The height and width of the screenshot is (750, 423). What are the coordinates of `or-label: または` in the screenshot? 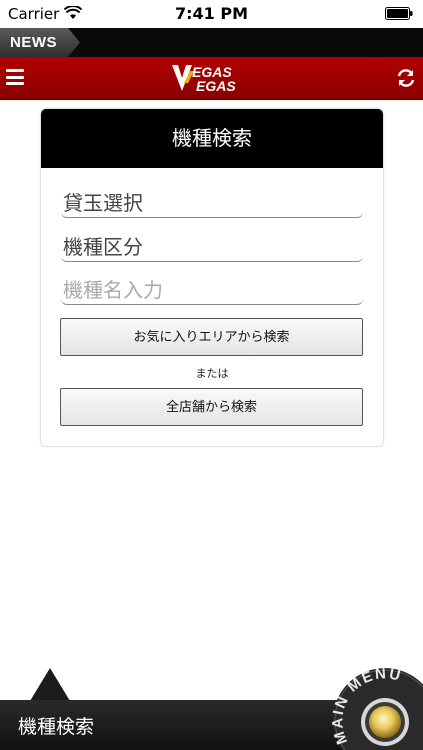 It's located at (212, 373).